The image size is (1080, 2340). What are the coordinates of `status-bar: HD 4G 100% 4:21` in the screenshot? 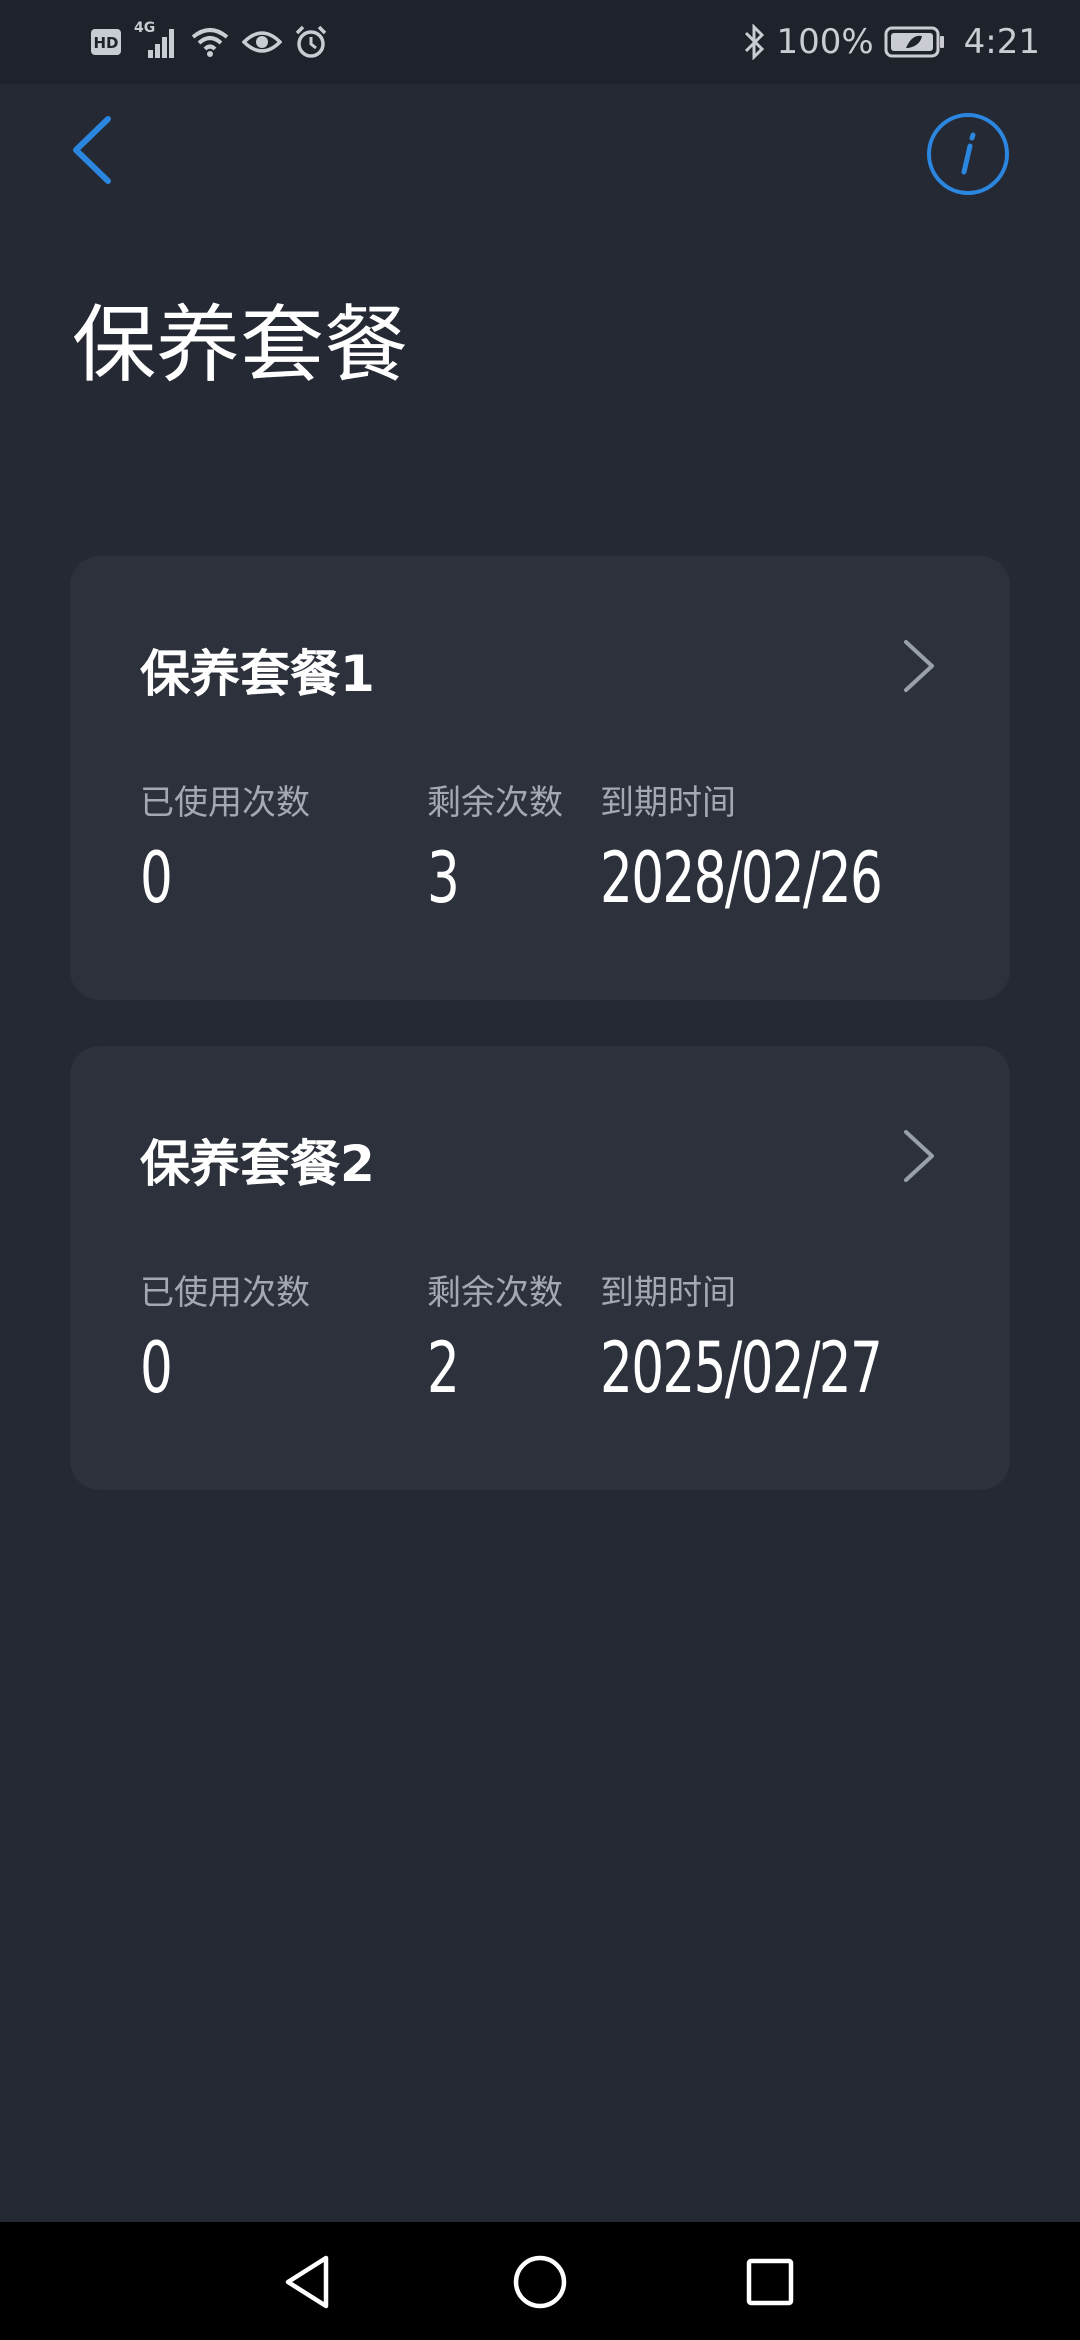 It's located at (540, 42).